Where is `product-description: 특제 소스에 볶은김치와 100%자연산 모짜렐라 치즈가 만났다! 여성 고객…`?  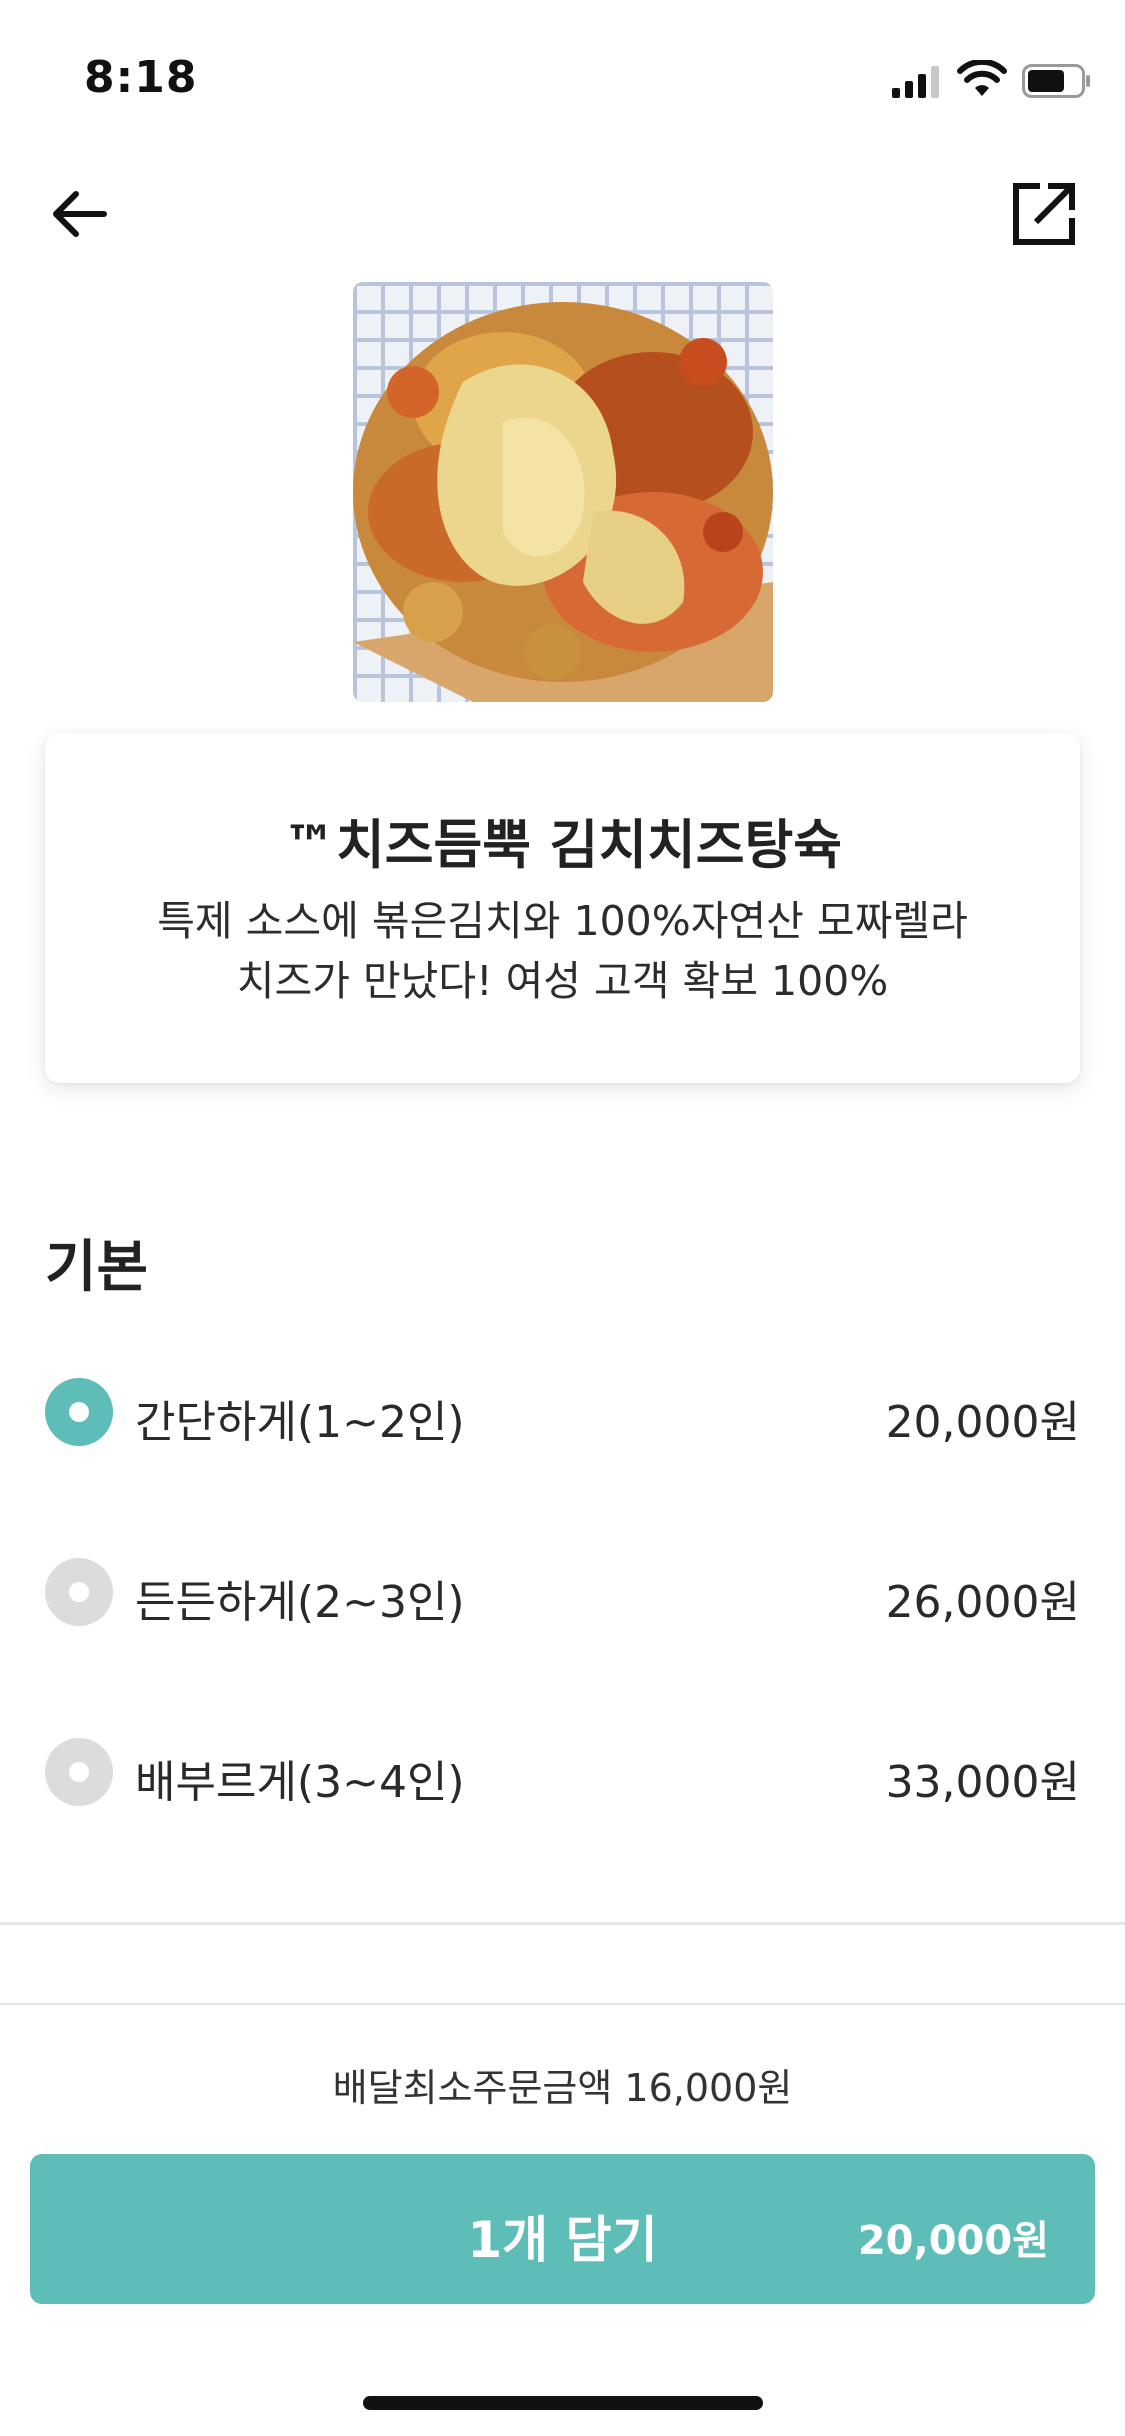
product-description: 특제 소스에 볶은김치와 100%자연산 모짜렐라 치즈가 만났다! 여성 고객… is located at coordinates (562, 951).